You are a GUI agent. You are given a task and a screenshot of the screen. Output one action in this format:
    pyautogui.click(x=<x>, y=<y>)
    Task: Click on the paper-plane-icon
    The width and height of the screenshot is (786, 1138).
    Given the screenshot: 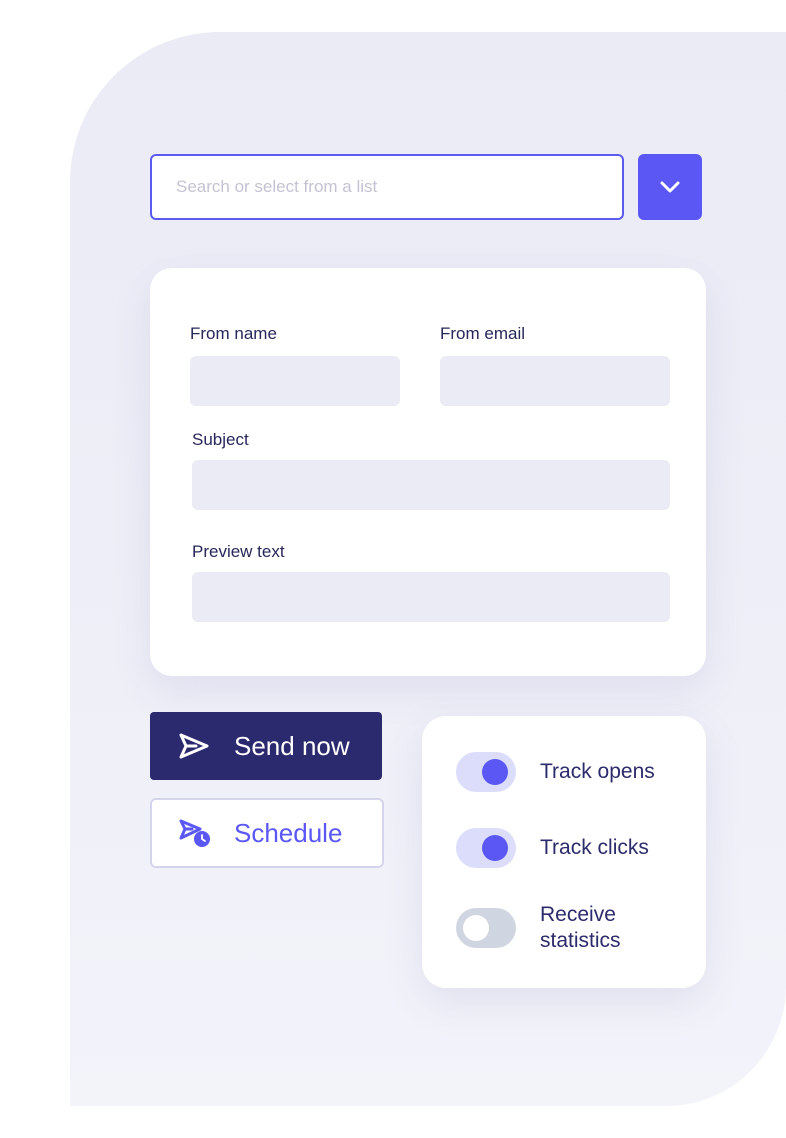 What is the action you would take?
    pyautogui.click(x=194, y=746)
    